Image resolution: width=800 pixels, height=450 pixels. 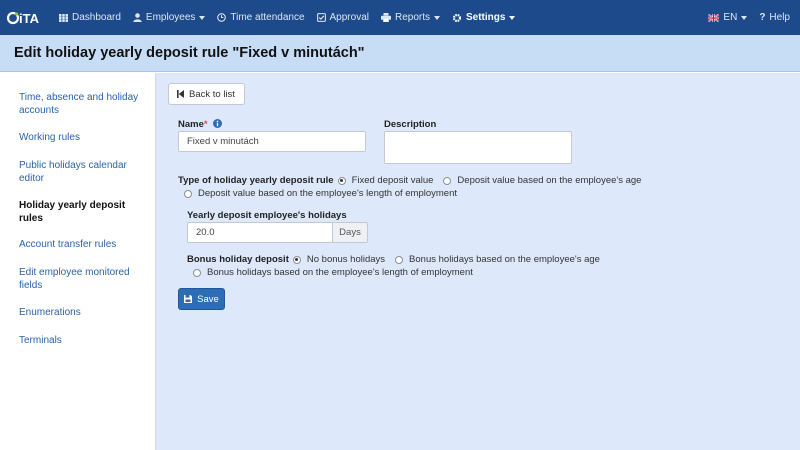 I want to click on radio-no-bonus-label: No bonus holidays, so click(x=346, y=259).